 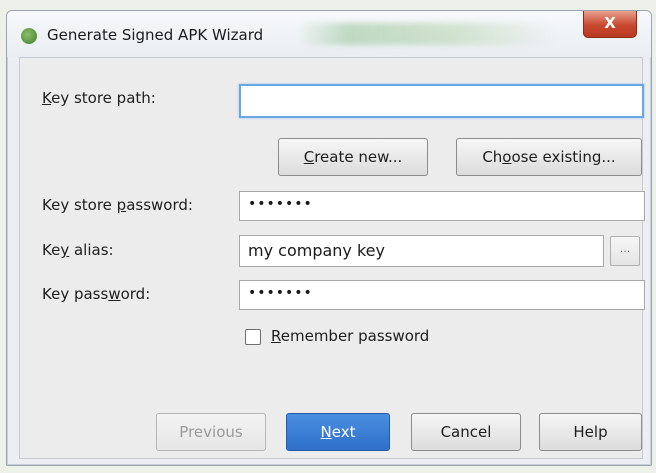 I want to click on title-bar-blur, so click(x=427, y=34).